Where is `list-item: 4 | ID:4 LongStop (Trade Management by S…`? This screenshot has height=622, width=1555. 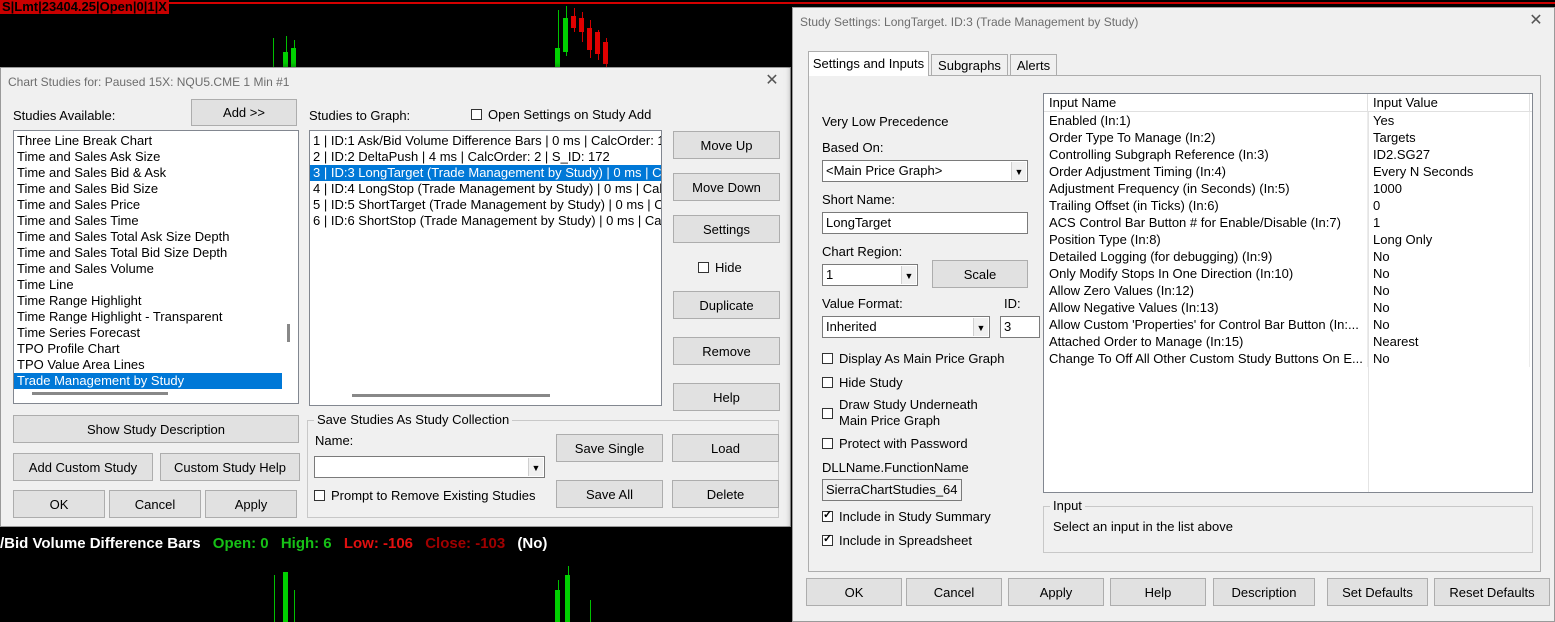
list-item: 4 | ID:4 LongStop (Trade Management by S… is located at coordinates (485, 189).